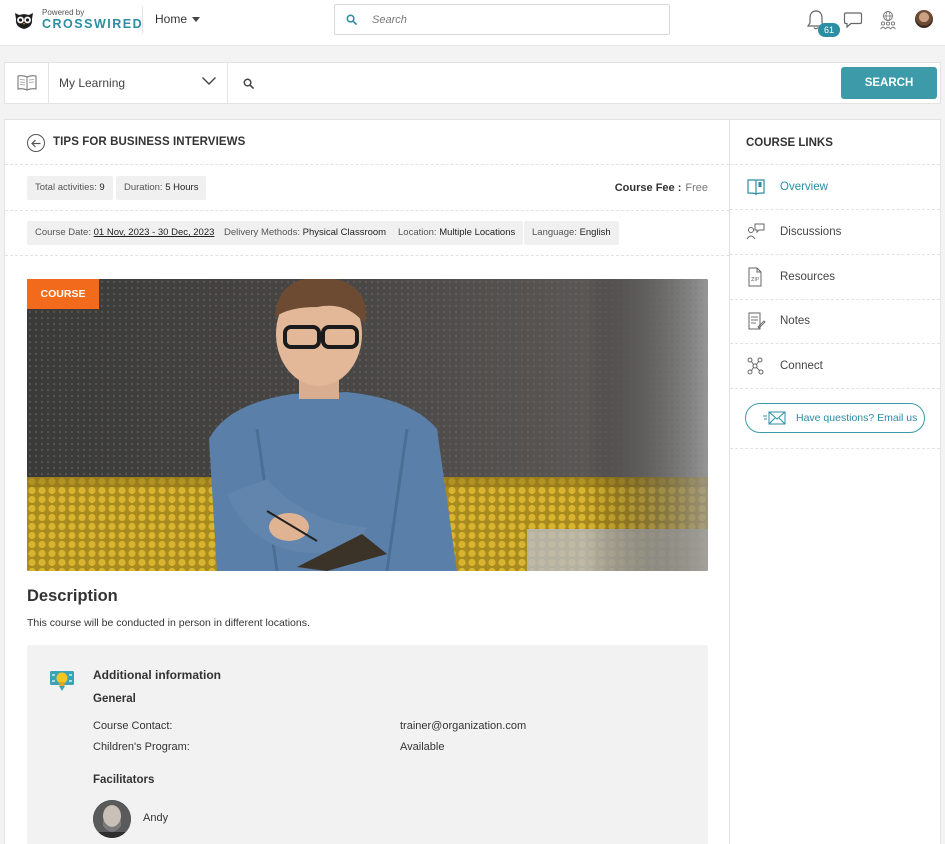 This screenshot has height=844, width=945. Describe the element at coordinates (554, 232) in the screenshot. I see `language-label: Language:` at that location.